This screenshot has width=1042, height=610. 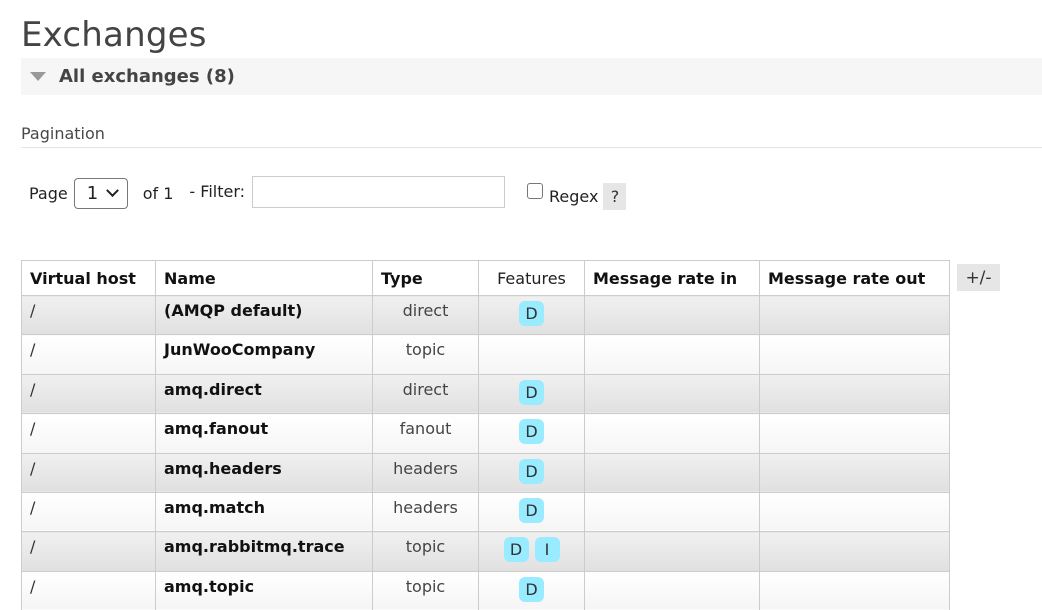 I want to click on table-row: / amq.direct direct D, so click(x=485, y=394).